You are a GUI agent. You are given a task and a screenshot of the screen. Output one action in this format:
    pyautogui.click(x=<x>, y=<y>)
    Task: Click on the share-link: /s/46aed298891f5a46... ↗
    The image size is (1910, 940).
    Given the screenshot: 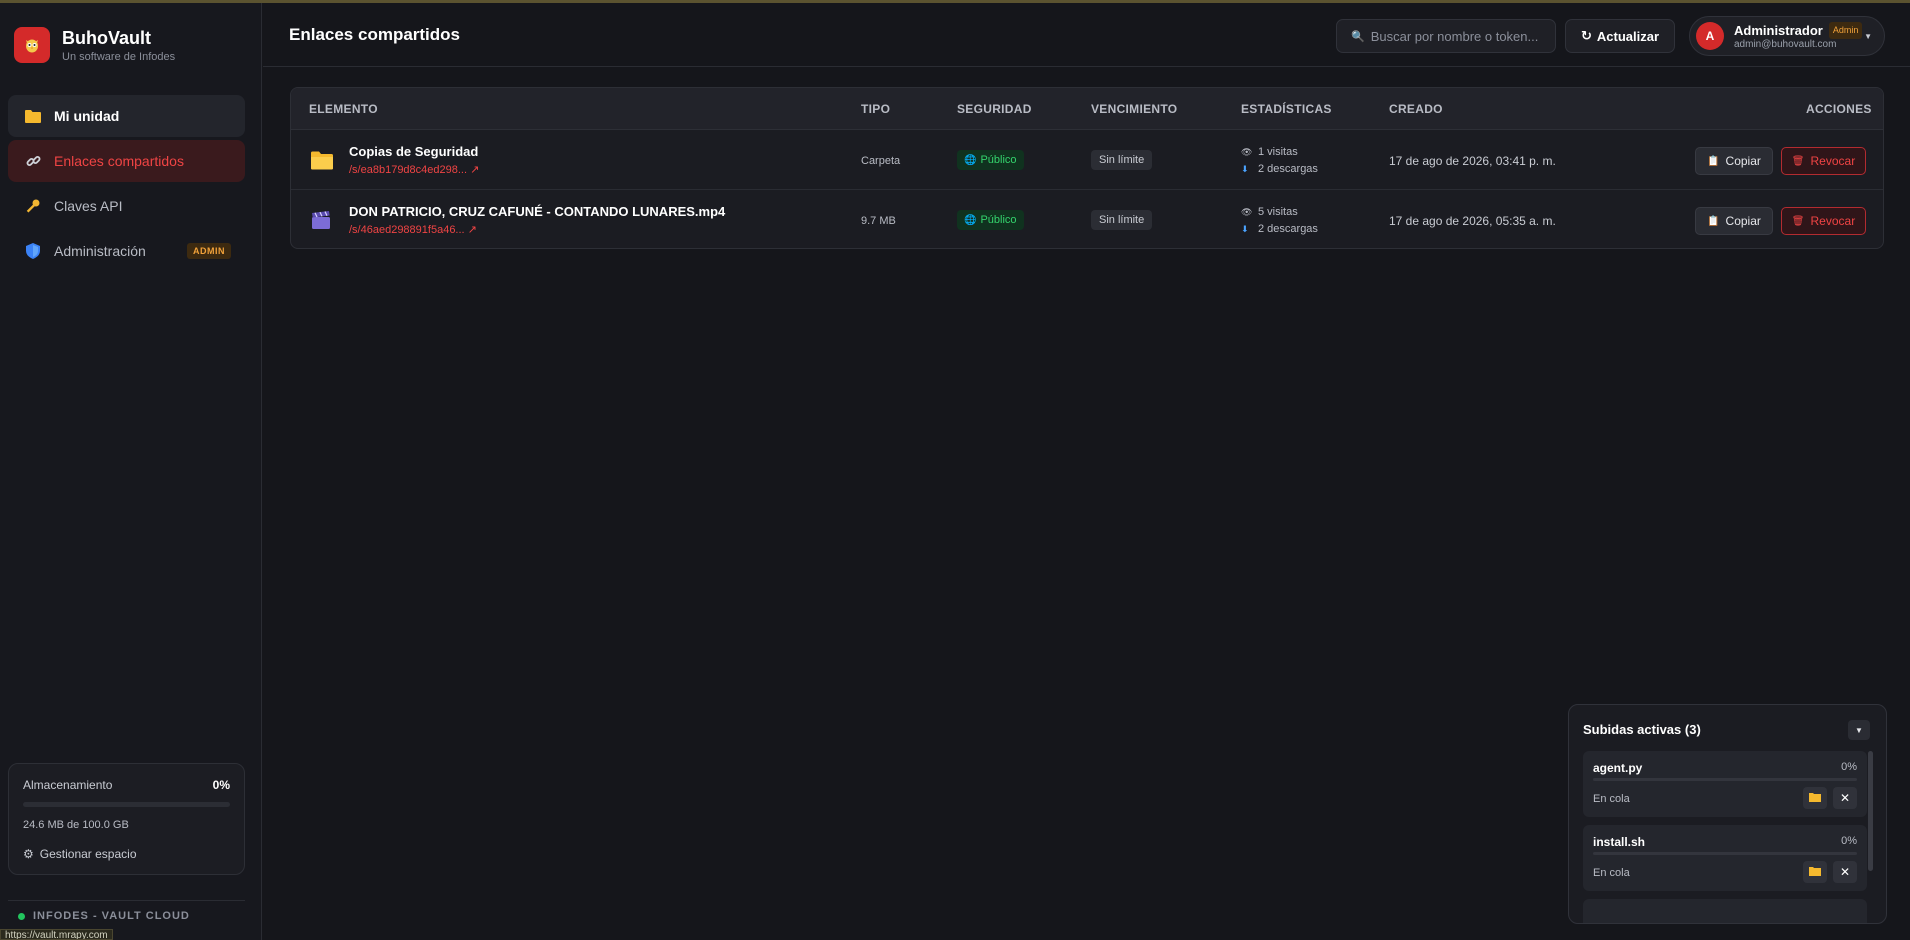 What is the action you would take?
    pyautogui.click(x=413, y=229)
    